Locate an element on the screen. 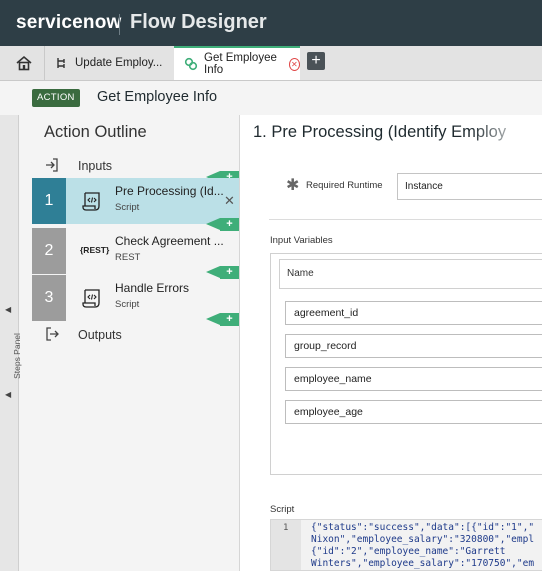 This screenshot has width=542, height=571. action-title: Get Employee Info is located at coordinates (157, 97).